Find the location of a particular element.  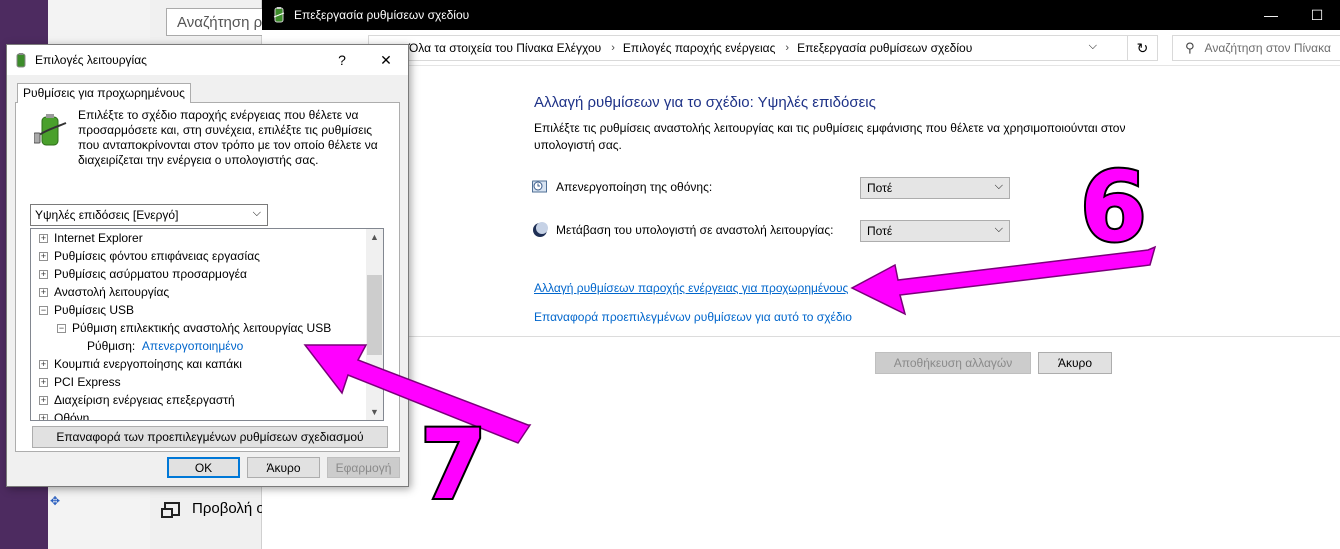

tree-setting-row: Ρύθμιση: Απενεργοποιημένο is located at coordinates (165, 346).